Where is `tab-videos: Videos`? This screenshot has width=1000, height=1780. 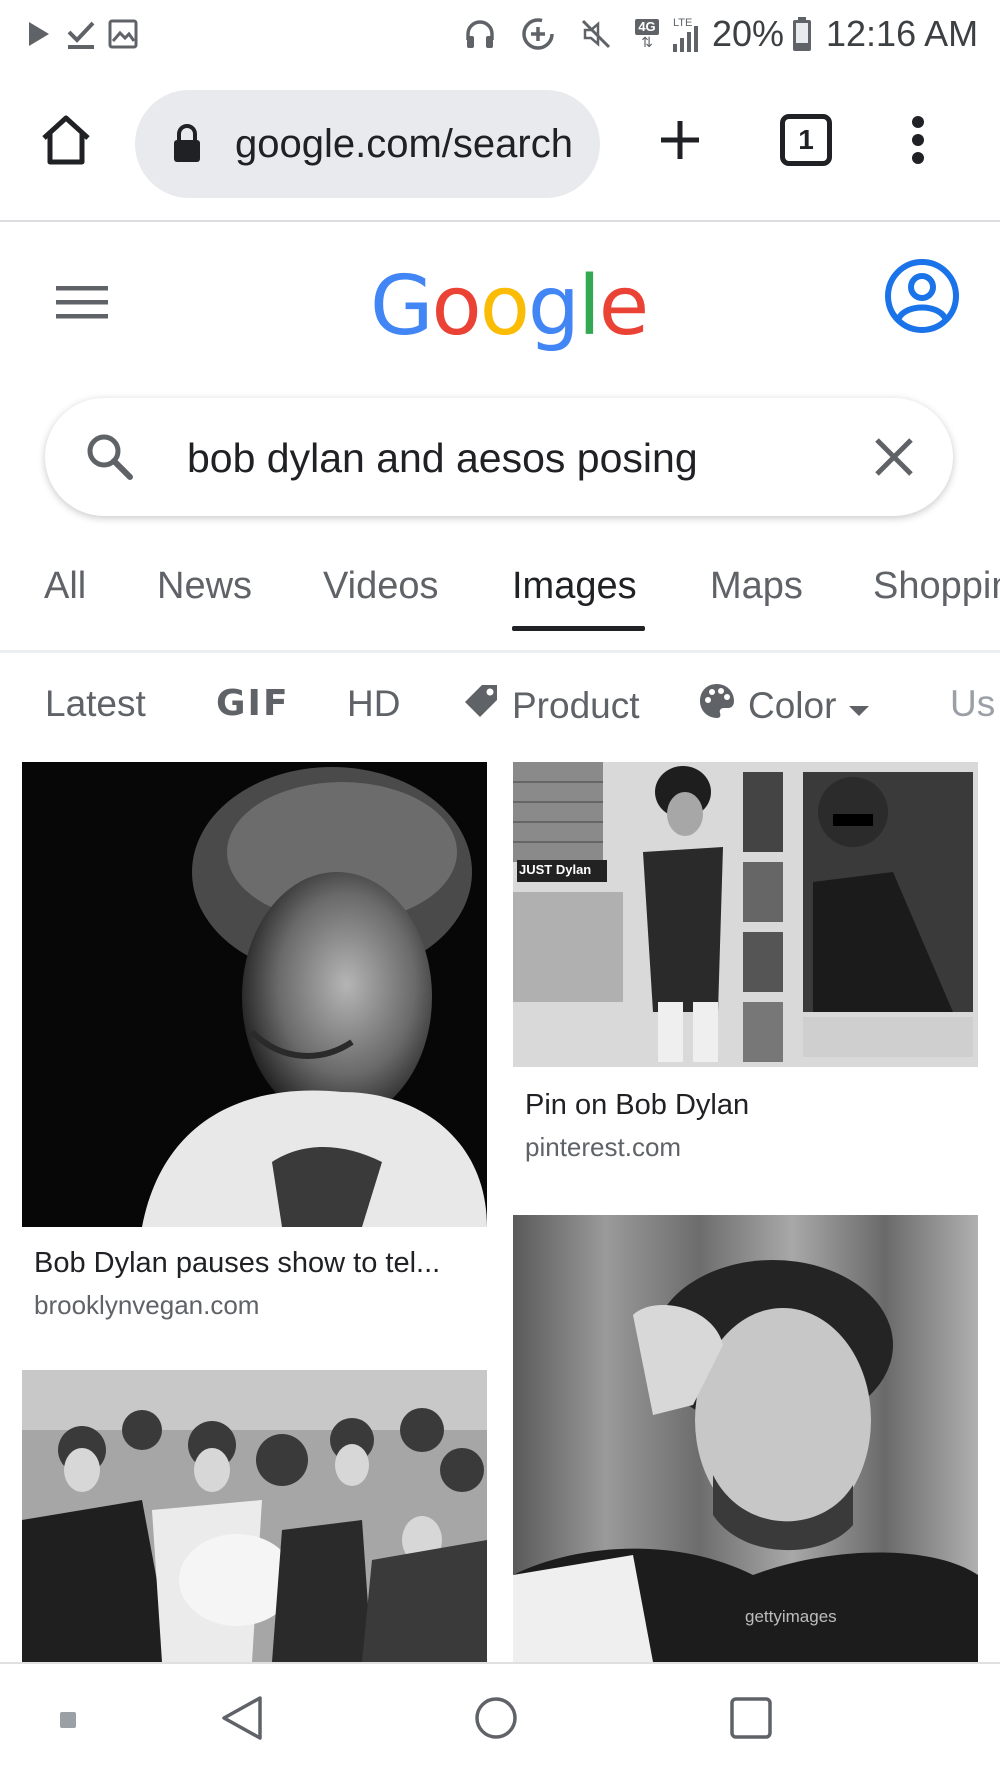 tab-videos: Videos is located at coordinates (381, 586).